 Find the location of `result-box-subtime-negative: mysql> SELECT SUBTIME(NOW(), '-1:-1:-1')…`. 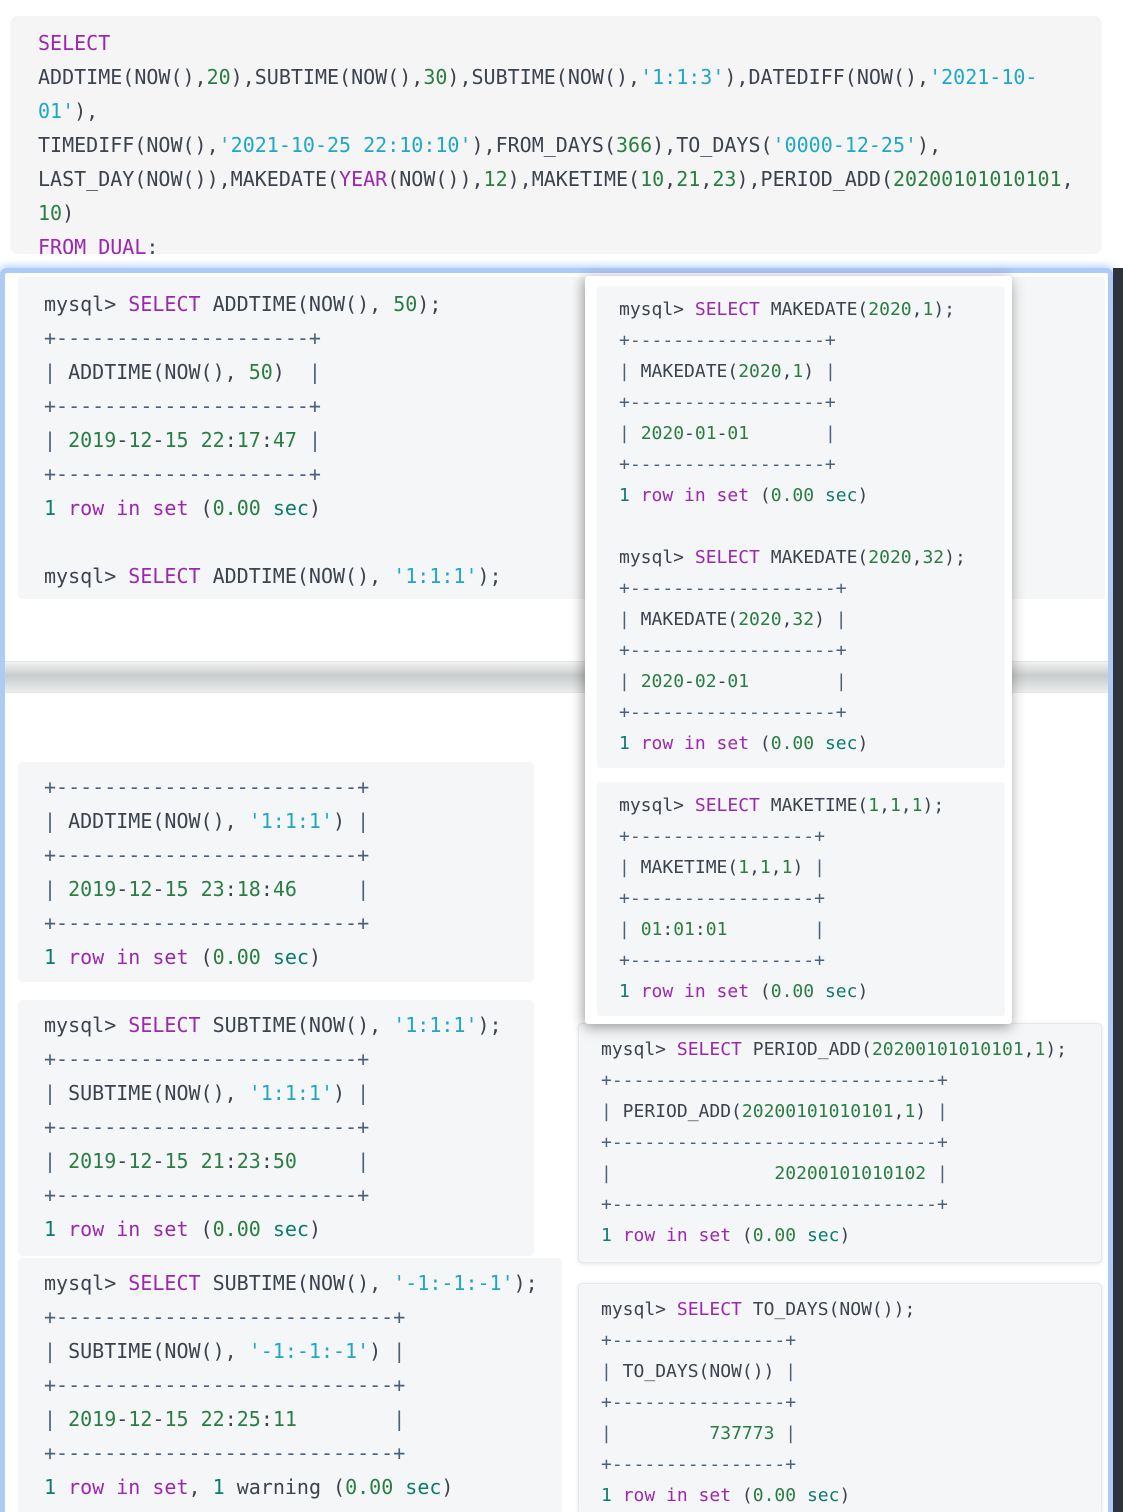

result-box-subtime-negative: mysql> SELECT SUBTIME(NOW(), '-1:-1:-1')… is located at coordinates (290, 1385).